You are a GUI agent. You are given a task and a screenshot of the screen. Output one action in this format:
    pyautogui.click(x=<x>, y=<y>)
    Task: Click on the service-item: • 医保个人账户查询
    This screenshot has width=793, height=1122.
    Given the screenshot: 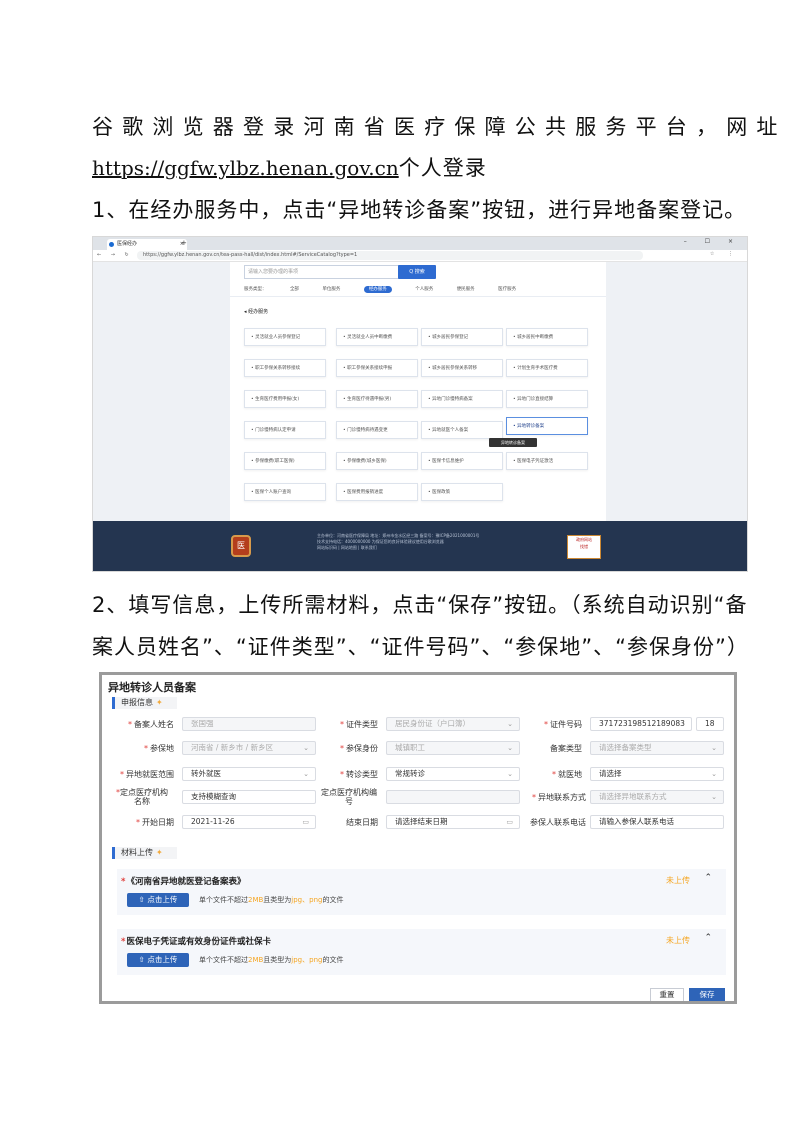 What is the action you would take?
    pyautogui.click(x=285, y=492)
    